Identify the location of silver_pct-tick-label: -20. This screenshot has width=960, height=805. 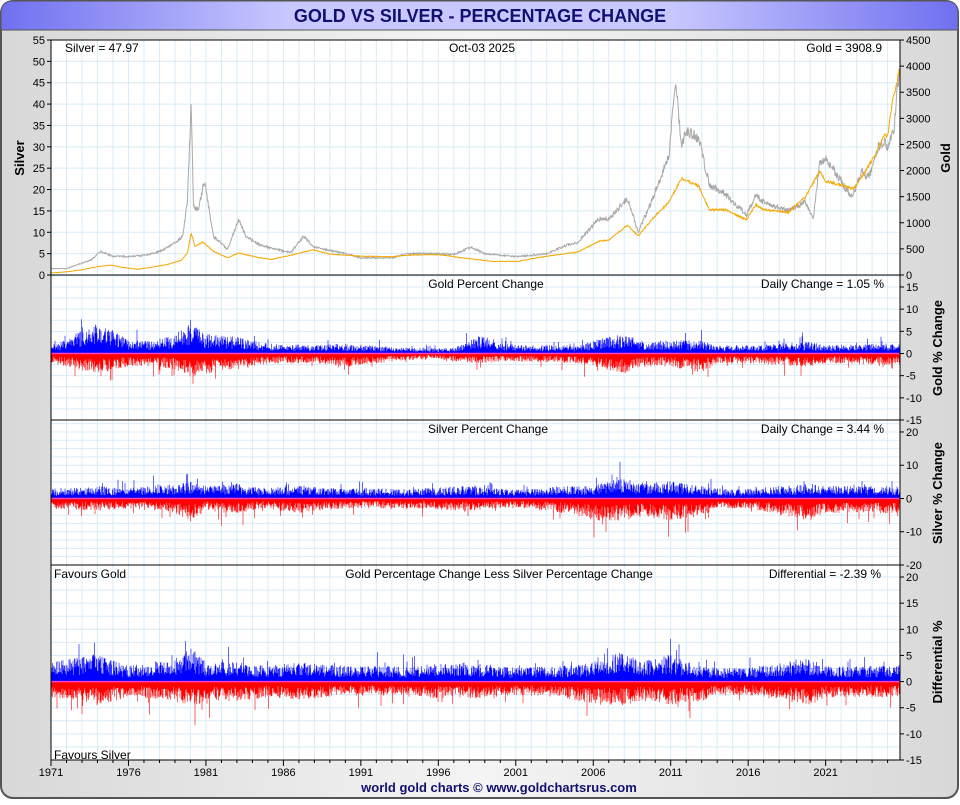
(914, 566).